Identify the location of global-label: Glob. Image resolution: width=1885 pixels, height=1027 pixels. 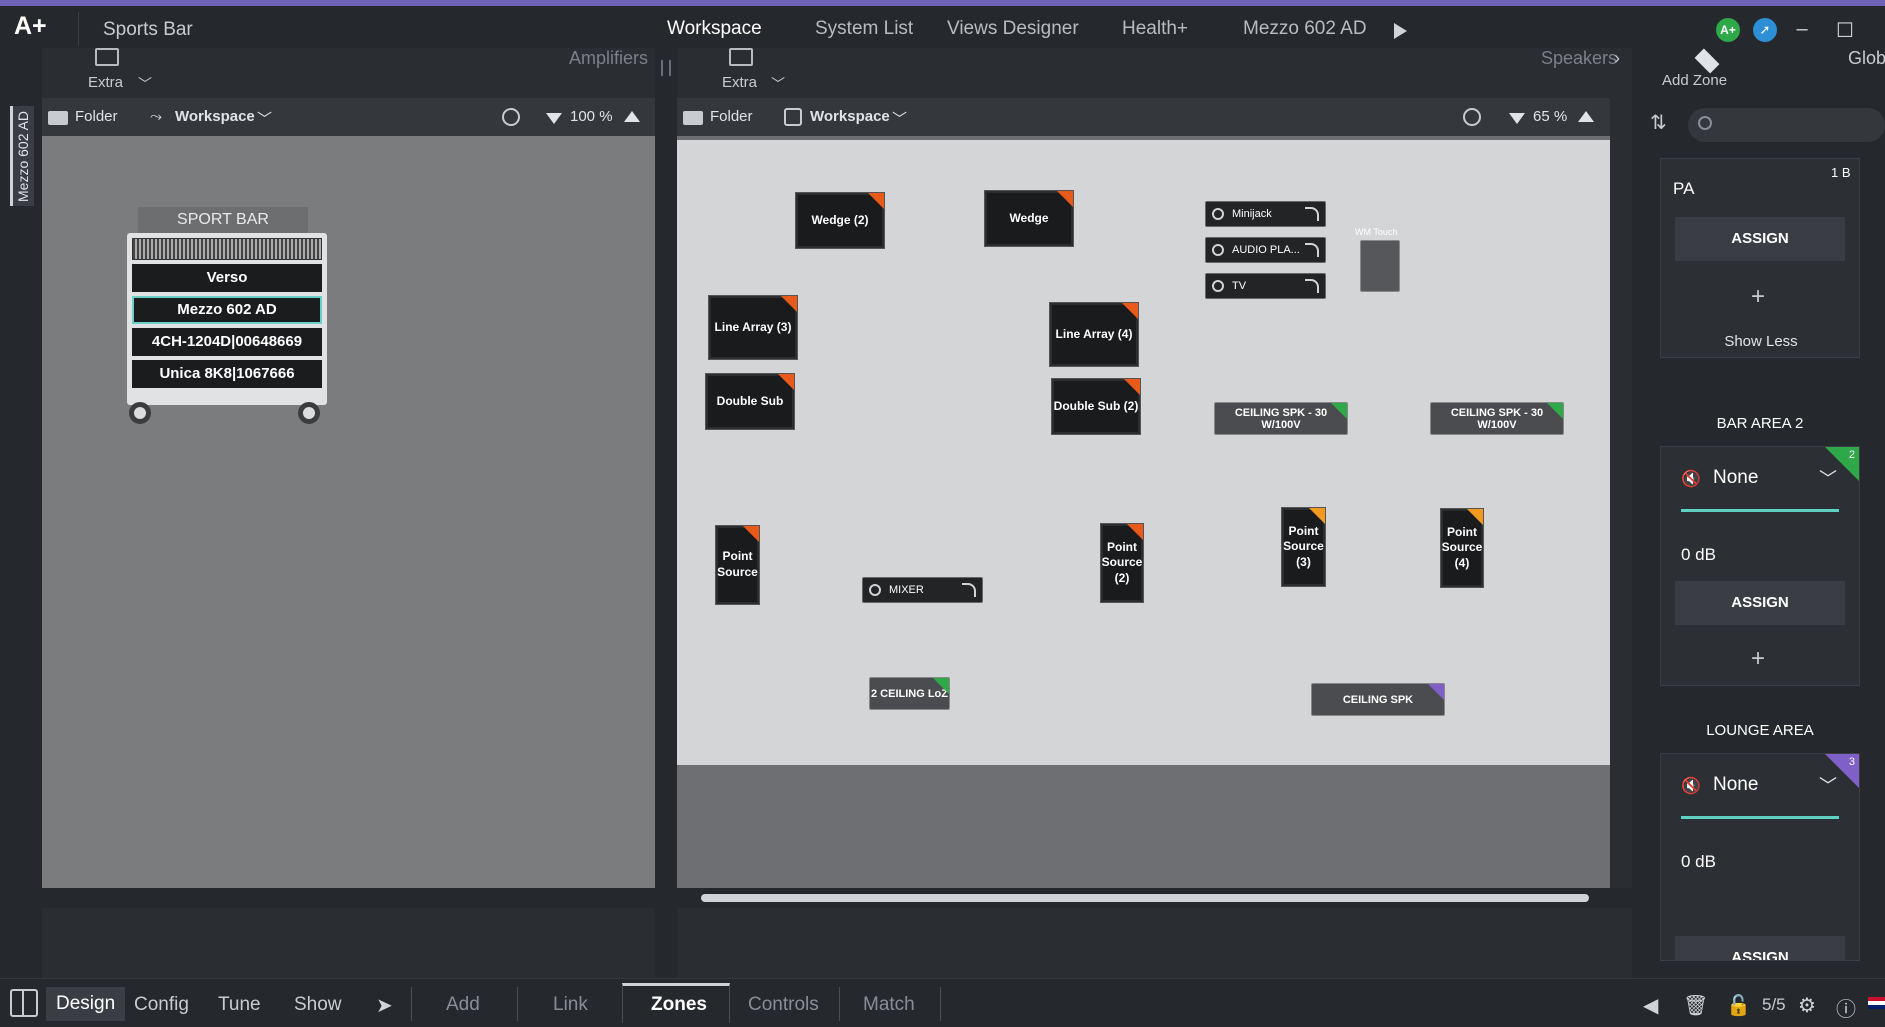
(1866, 58).